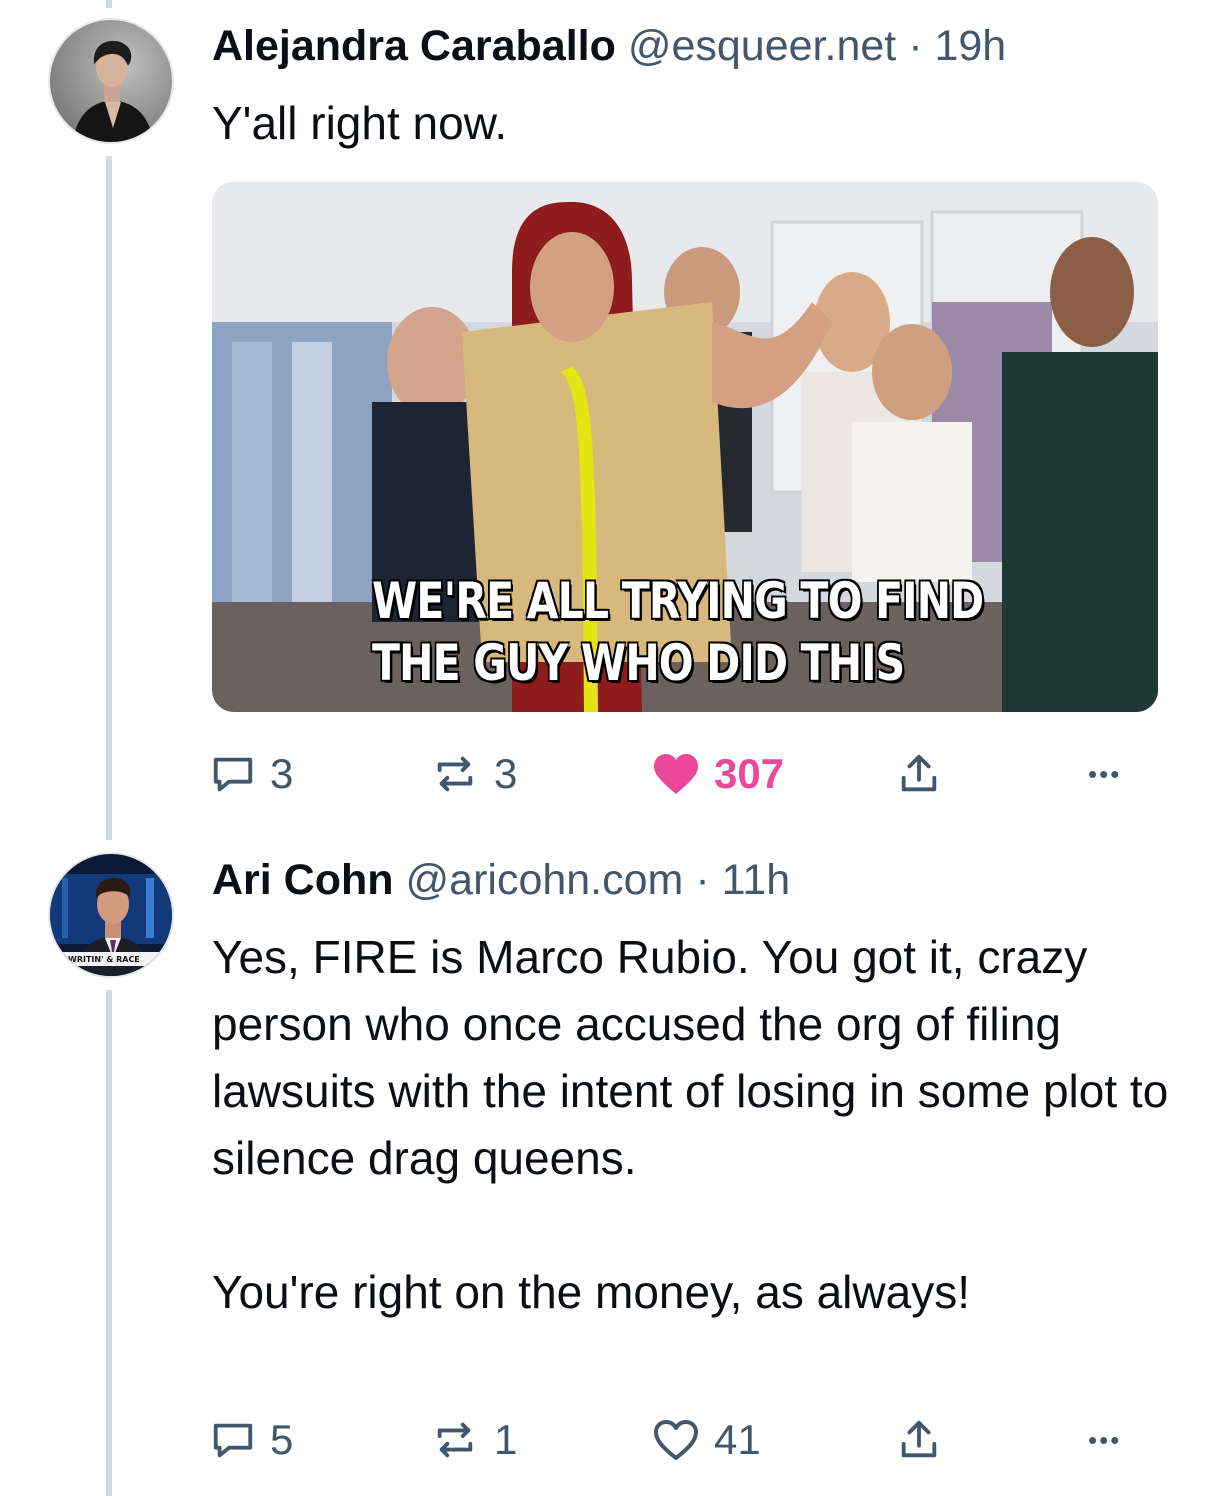  Describe the element at coordinates (282, 773) in the screenshot. I see `reply-count: 3` at that location.